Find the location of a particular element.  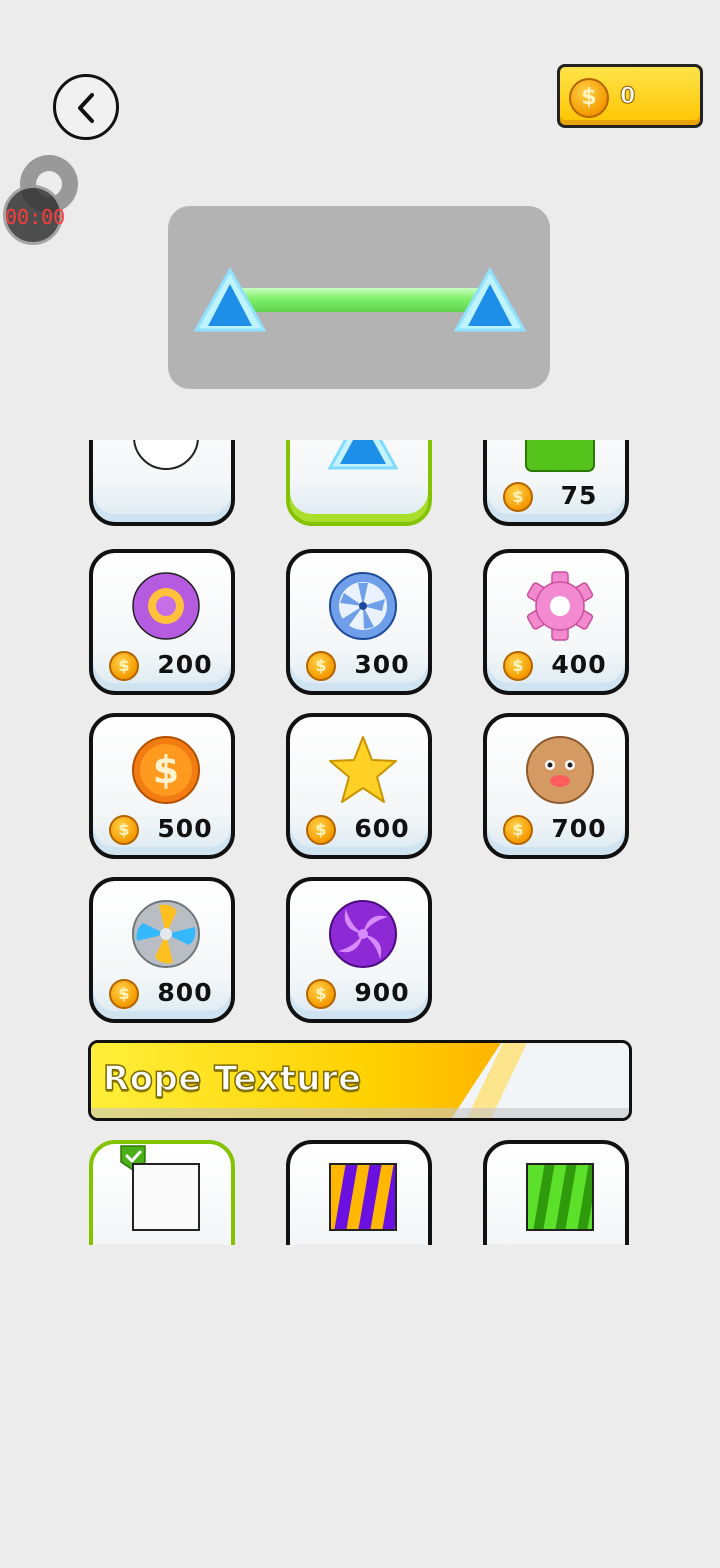

left-triangle-end-icon is located at coordinates (230, 299).